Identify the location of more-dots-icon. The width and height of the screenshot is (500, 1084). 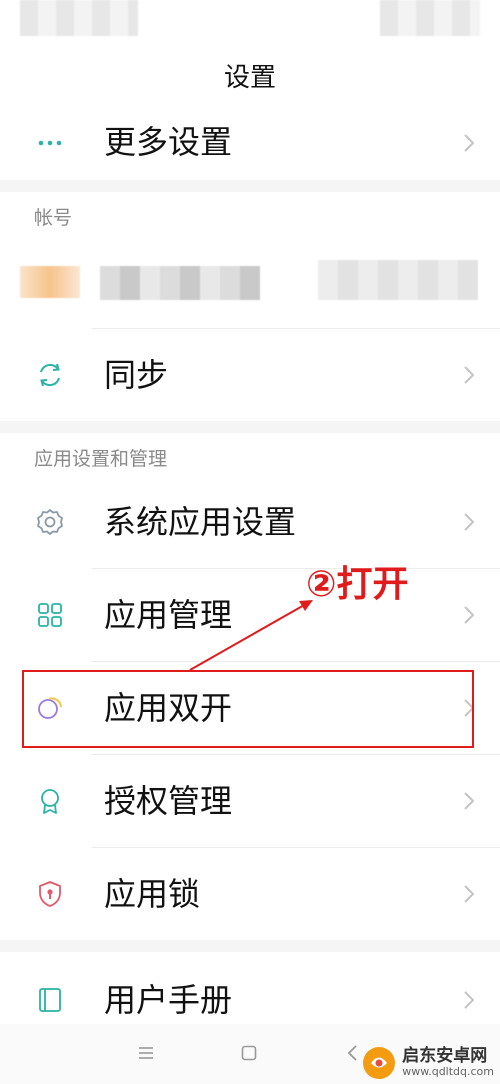
(50, 143).